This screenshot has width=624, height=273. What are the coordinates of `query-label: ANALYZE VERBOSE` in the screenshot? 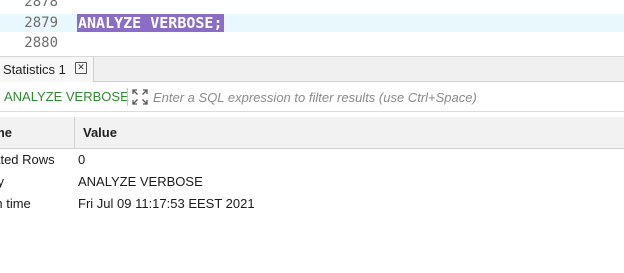 It's located at (66, 96).